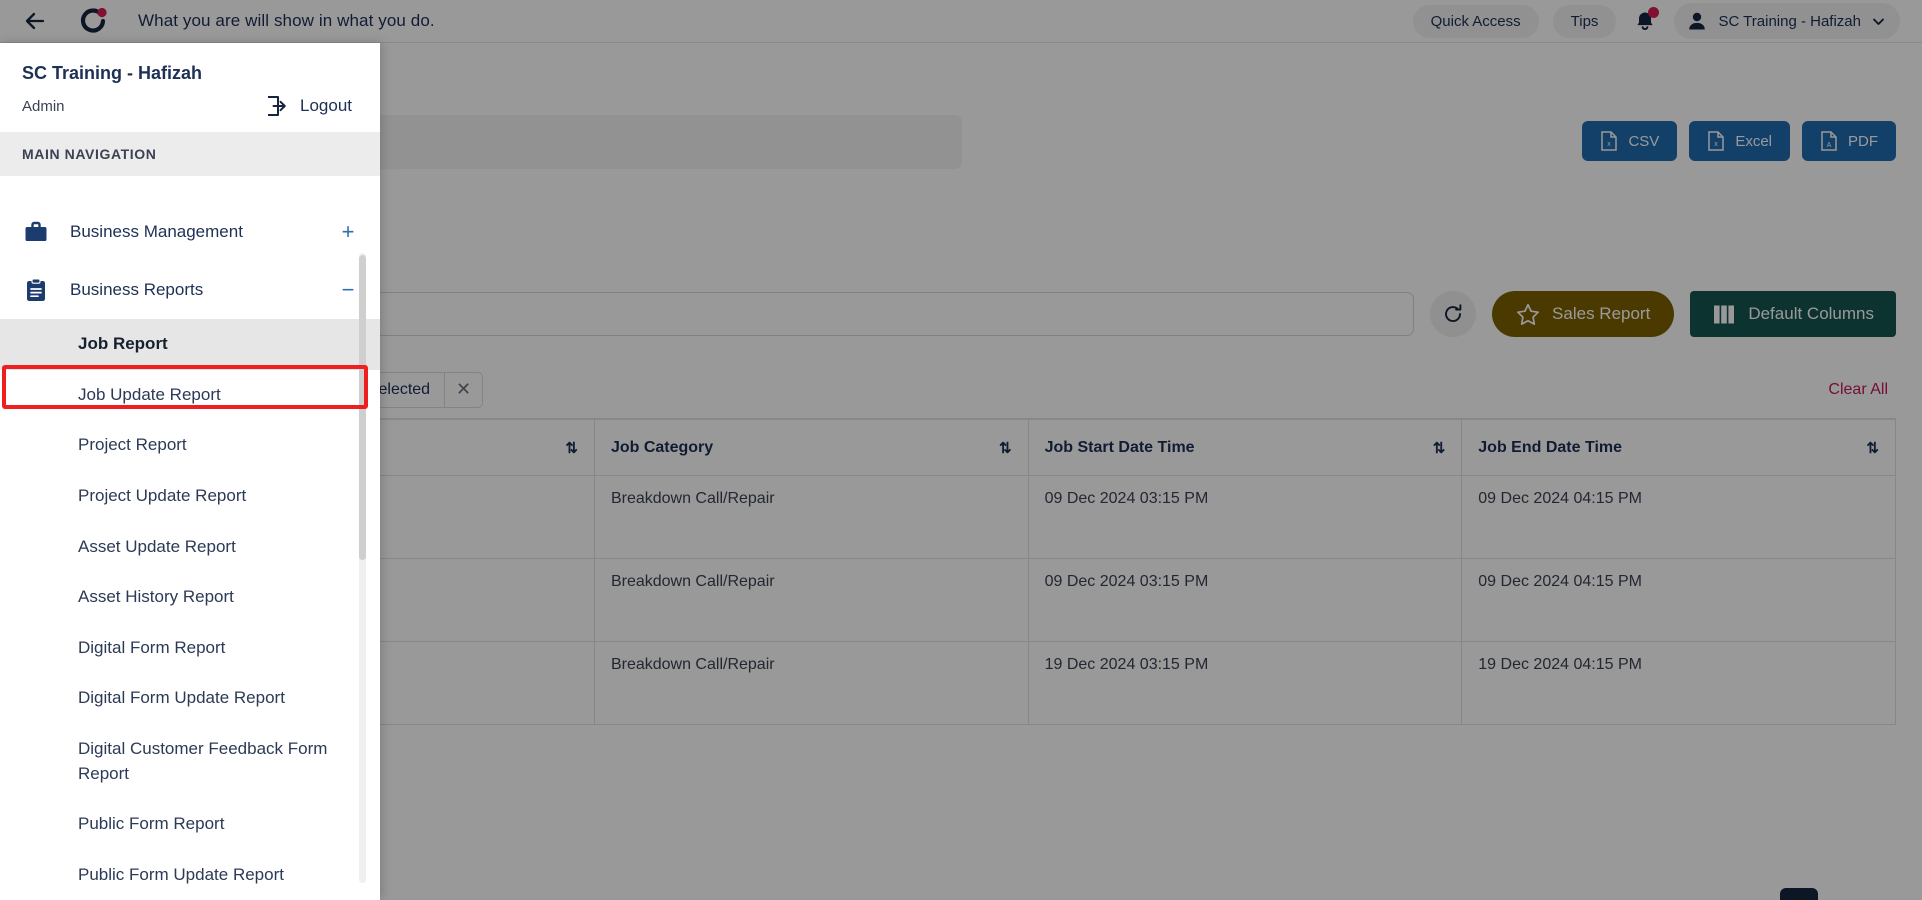 The width and height of the screenshot is (1922, 900). What do you see at coordinates (190, 87) in the screenshot?
I see `drawer-header: SC Training - Hafizah Admin Logout` at bounding box center [190, 87].